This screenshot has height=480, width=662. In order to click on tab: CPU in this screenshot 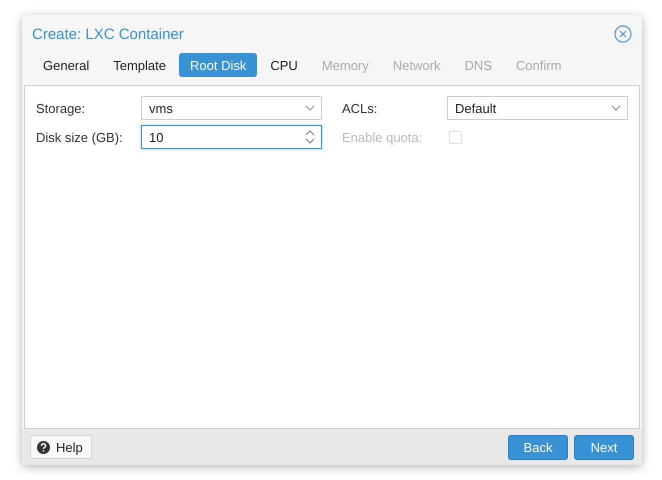, I will do `click(284, 65)`.